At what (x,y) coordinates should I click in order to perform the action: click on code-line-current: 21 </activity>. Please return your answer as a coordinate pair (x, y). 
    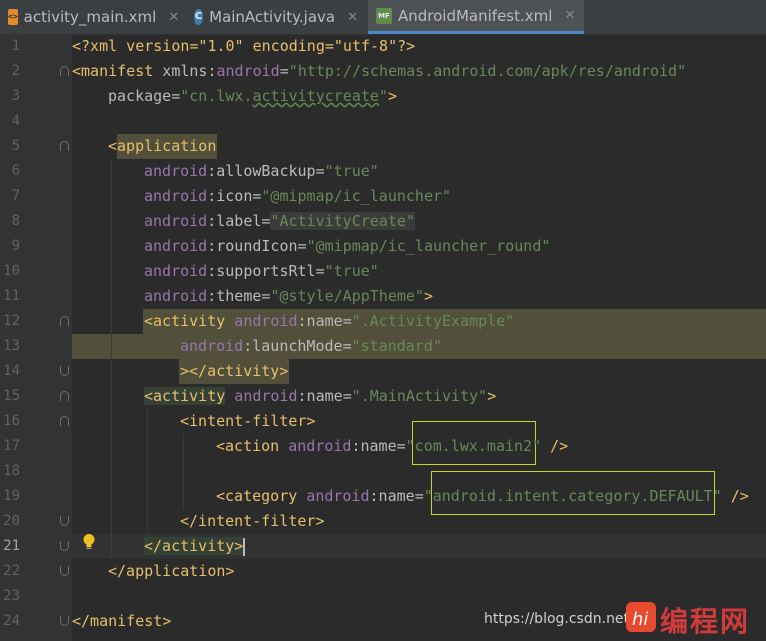
    Looking at the image, I should click on (383, 546).